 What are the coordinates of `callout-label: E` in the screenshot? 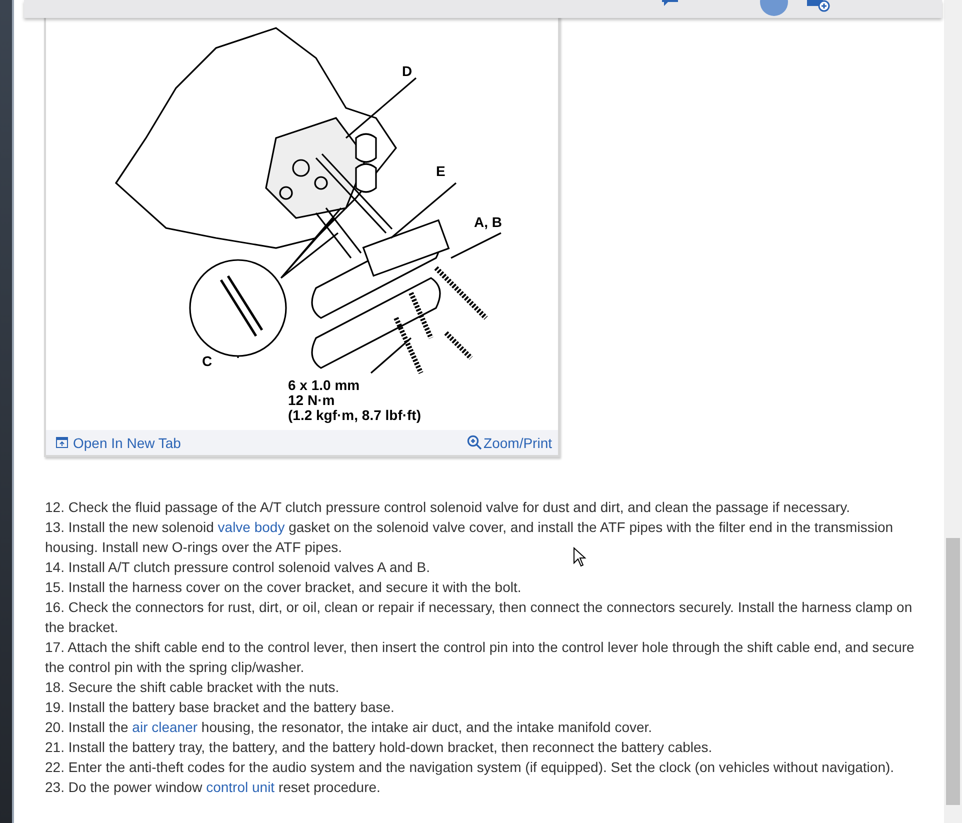 It's located at (441, 171).